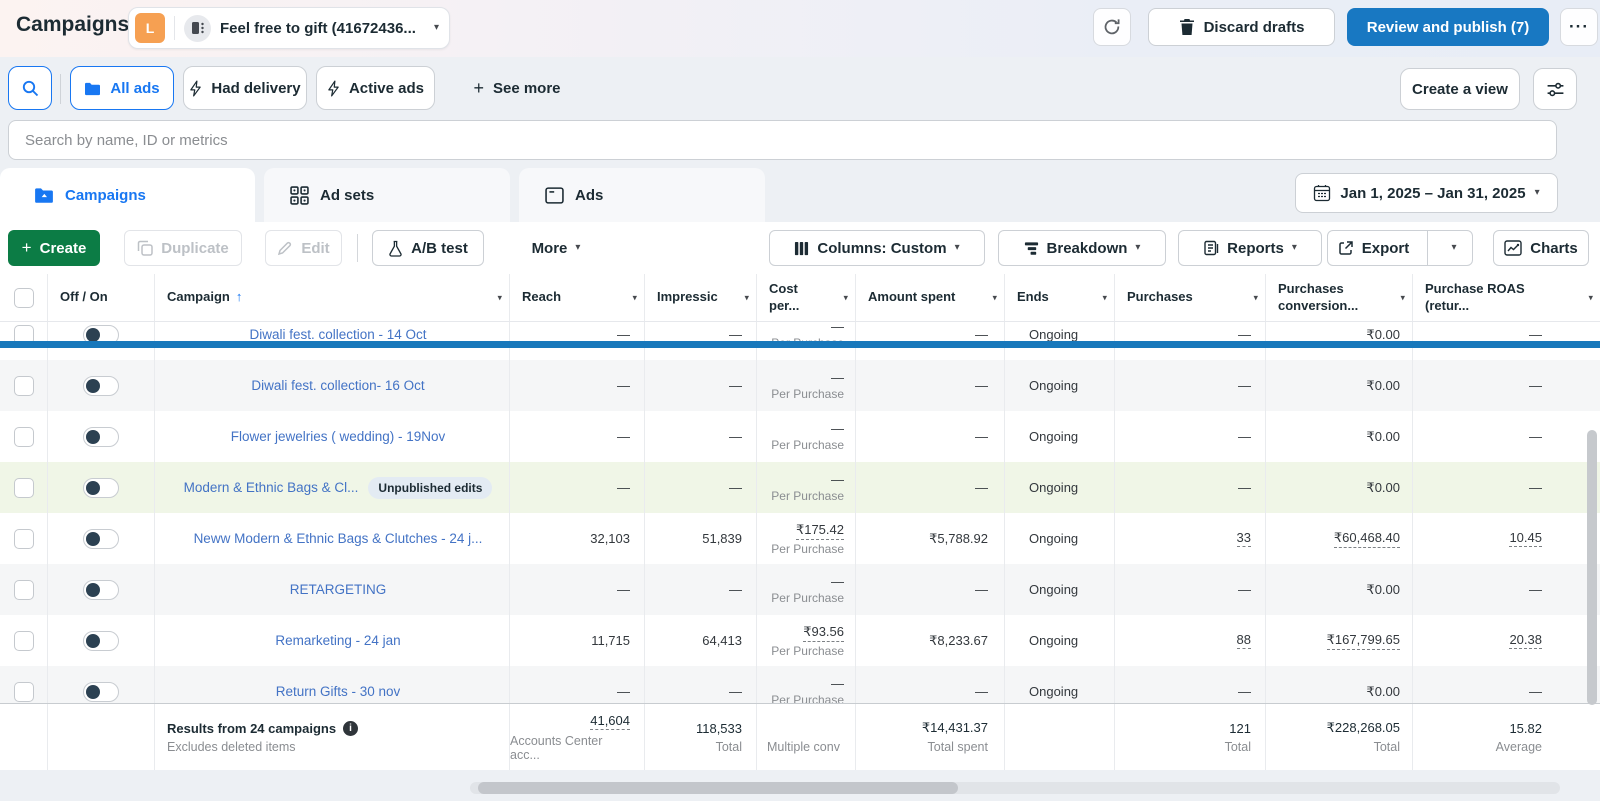  What do you see at coordinates (375, 88) in the screenshot?
I see `filter-active-ads: Active ads` at bounding box center [375, 88].